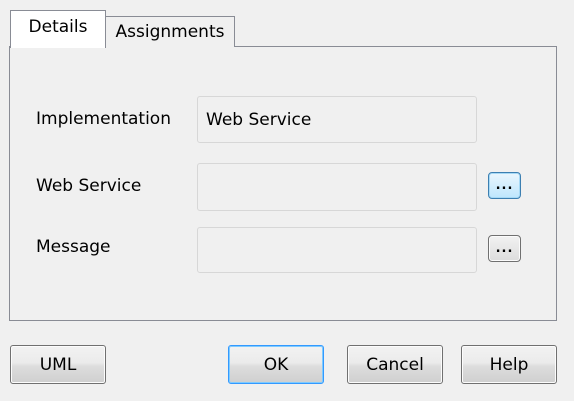 The height and width of the screenshot is (401, 574). I want to click on tab-details-label: Details, so click(58, 27).